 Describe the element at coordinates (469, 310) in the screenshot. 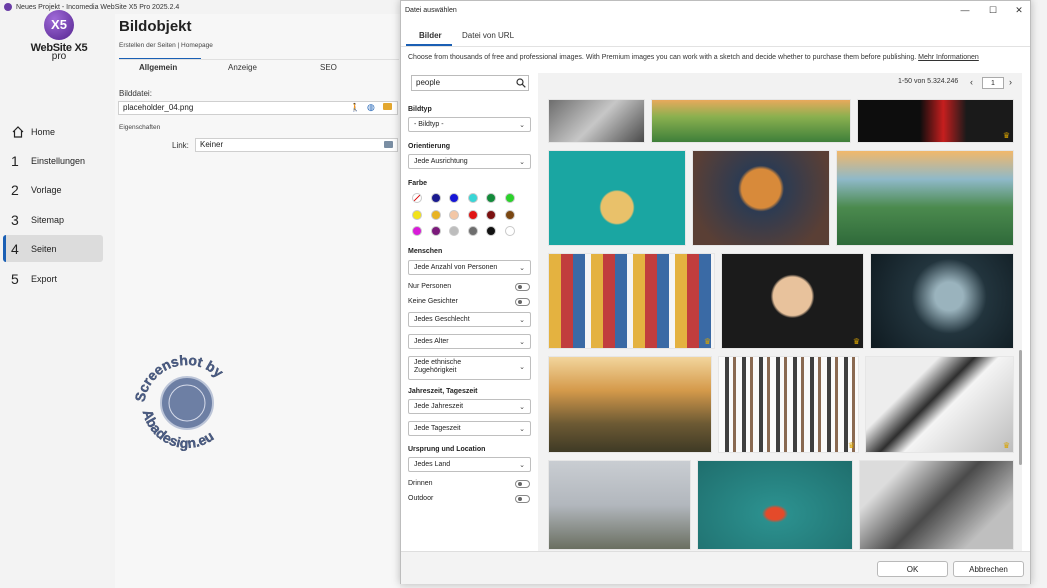

I see `filter-panel` at that location.